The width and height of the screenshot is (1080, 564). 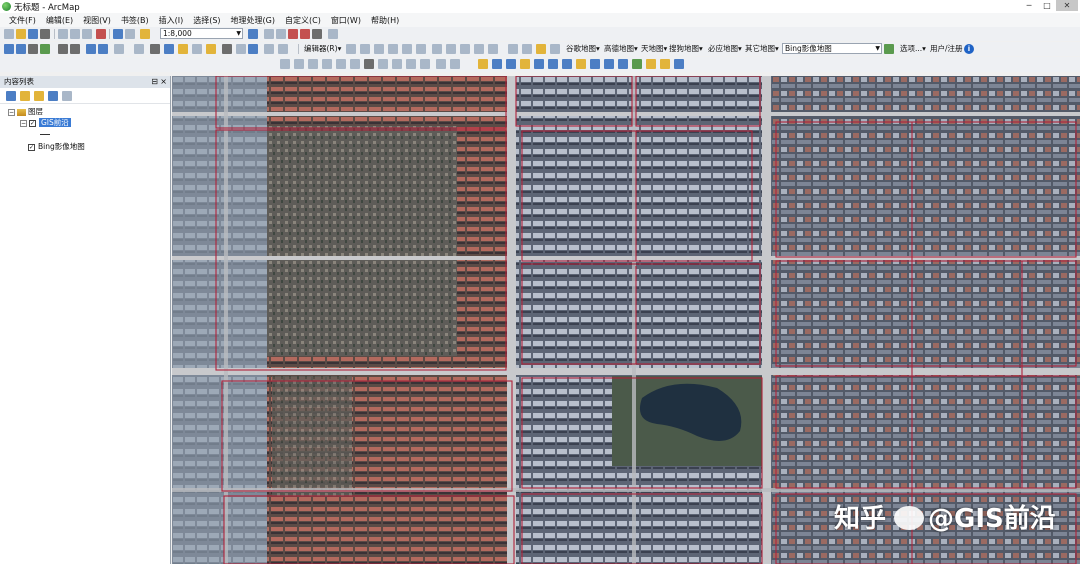 What do you see at coordinates (21, 49) in the screenshot?
I see `zoom-out-icon` at bounding box center [21, 49].